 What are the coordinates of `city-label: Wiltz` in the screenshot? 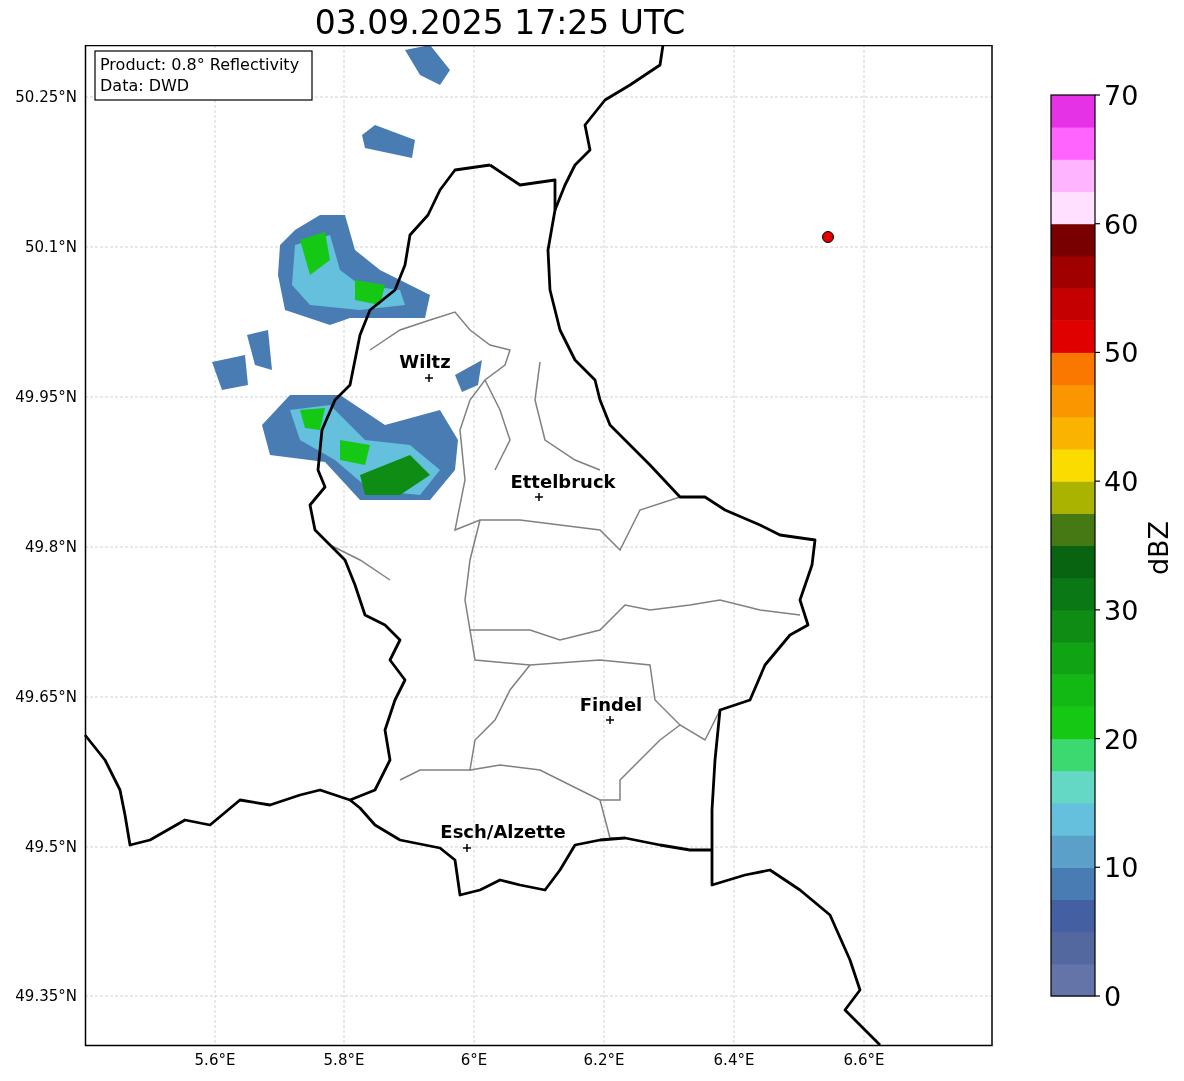 It's located at (425, 361).